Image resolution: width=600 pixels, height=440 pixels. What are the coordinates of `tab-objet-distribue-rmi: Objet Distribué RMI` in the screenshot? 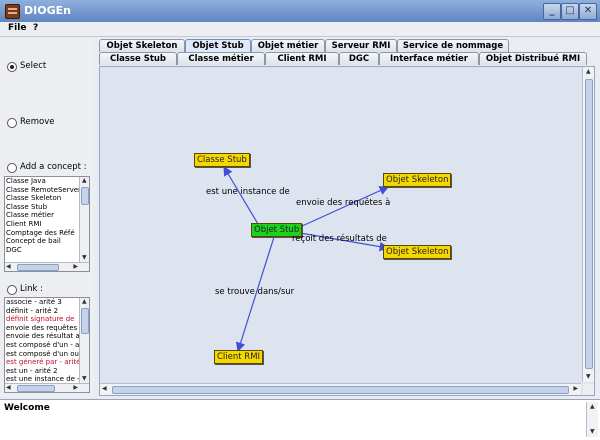 It's located at (533, 58).